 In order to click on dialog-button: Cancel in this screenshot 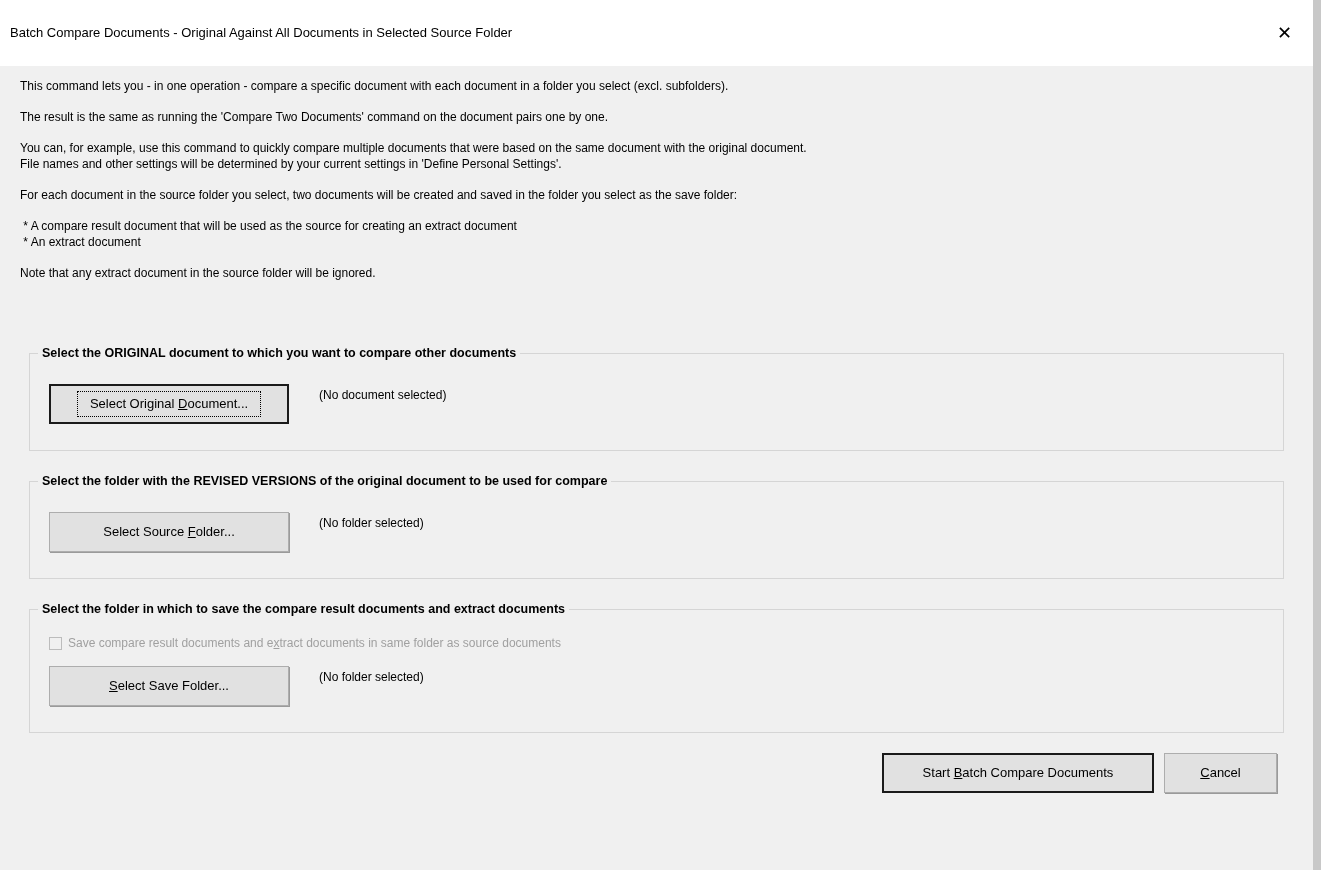, I will do `click(1220, 773)`.